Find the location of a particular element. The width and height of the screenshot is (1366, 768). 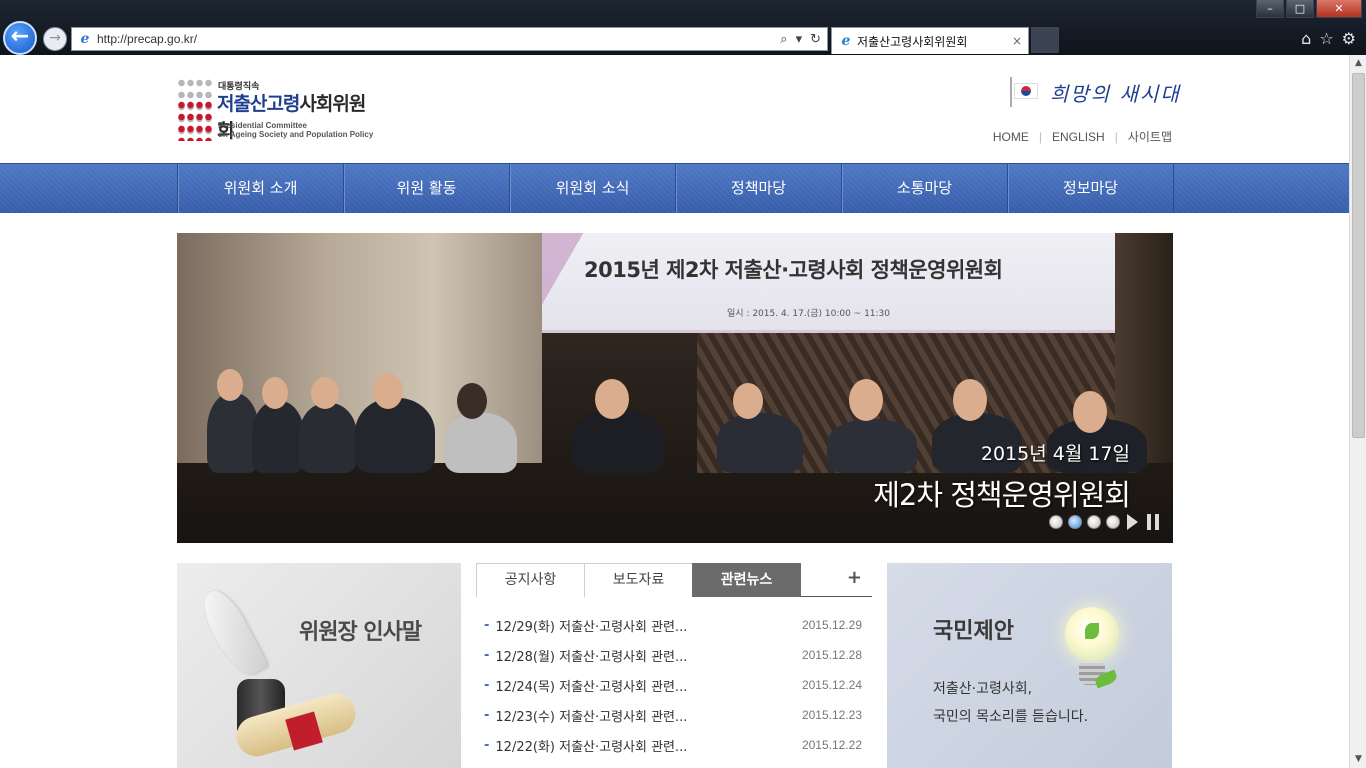

main-nav: 위원회 소개 위원 활동 위원회 소식 정책마당 소통마당 정보마당 is located at coordinates (674, 188).